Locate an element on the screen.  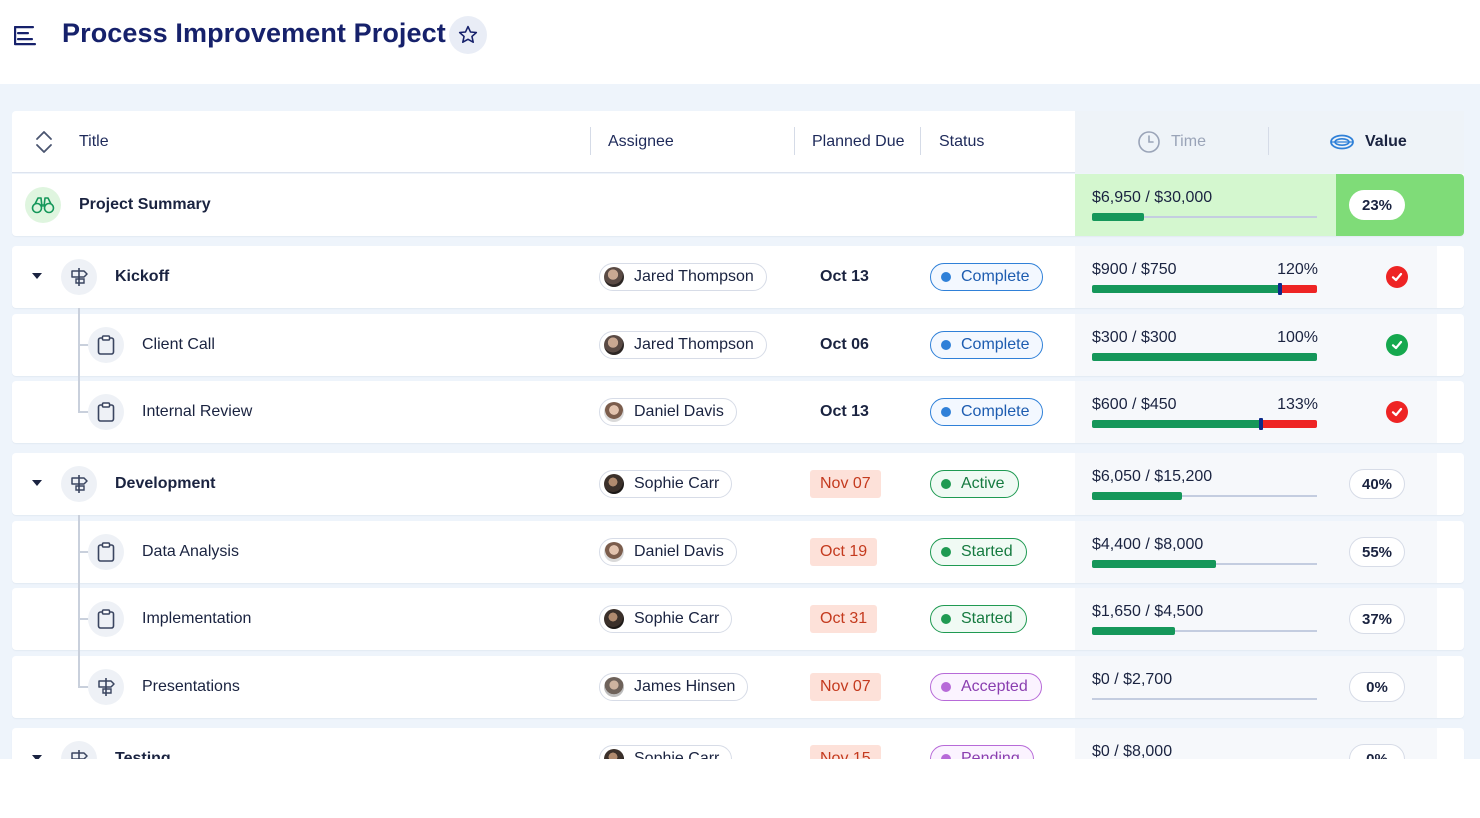
time-spent-text: $0 / $2,700 is located at coordinates (1132, 680).